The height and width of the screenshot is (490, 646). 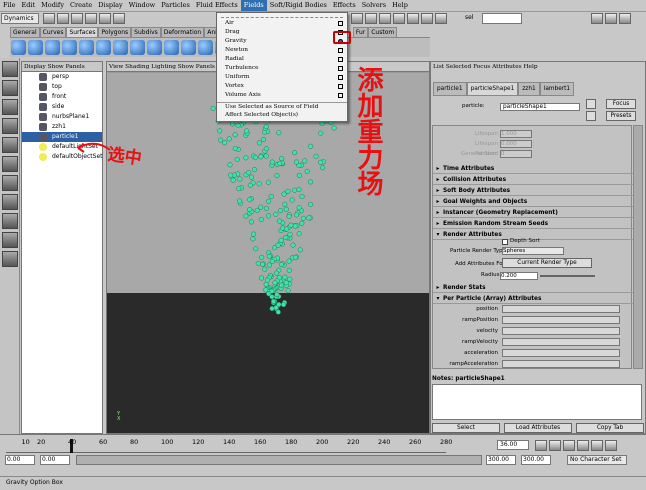 I want to click on attr-tab-lambert1: lambert1, so click(x=557, y=89).